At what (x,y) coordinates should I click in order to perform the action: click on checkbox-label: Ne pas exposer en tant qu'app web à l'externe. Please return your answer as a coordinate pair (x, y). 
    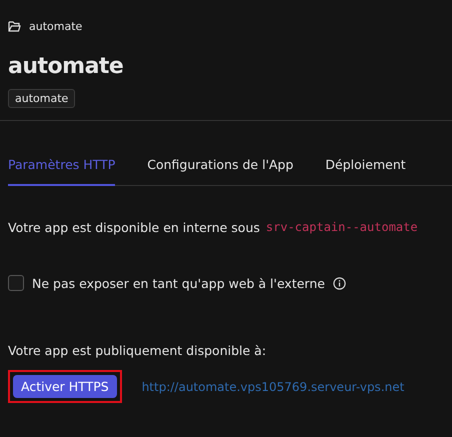
    Looking at the image, I should click on (178, 283).